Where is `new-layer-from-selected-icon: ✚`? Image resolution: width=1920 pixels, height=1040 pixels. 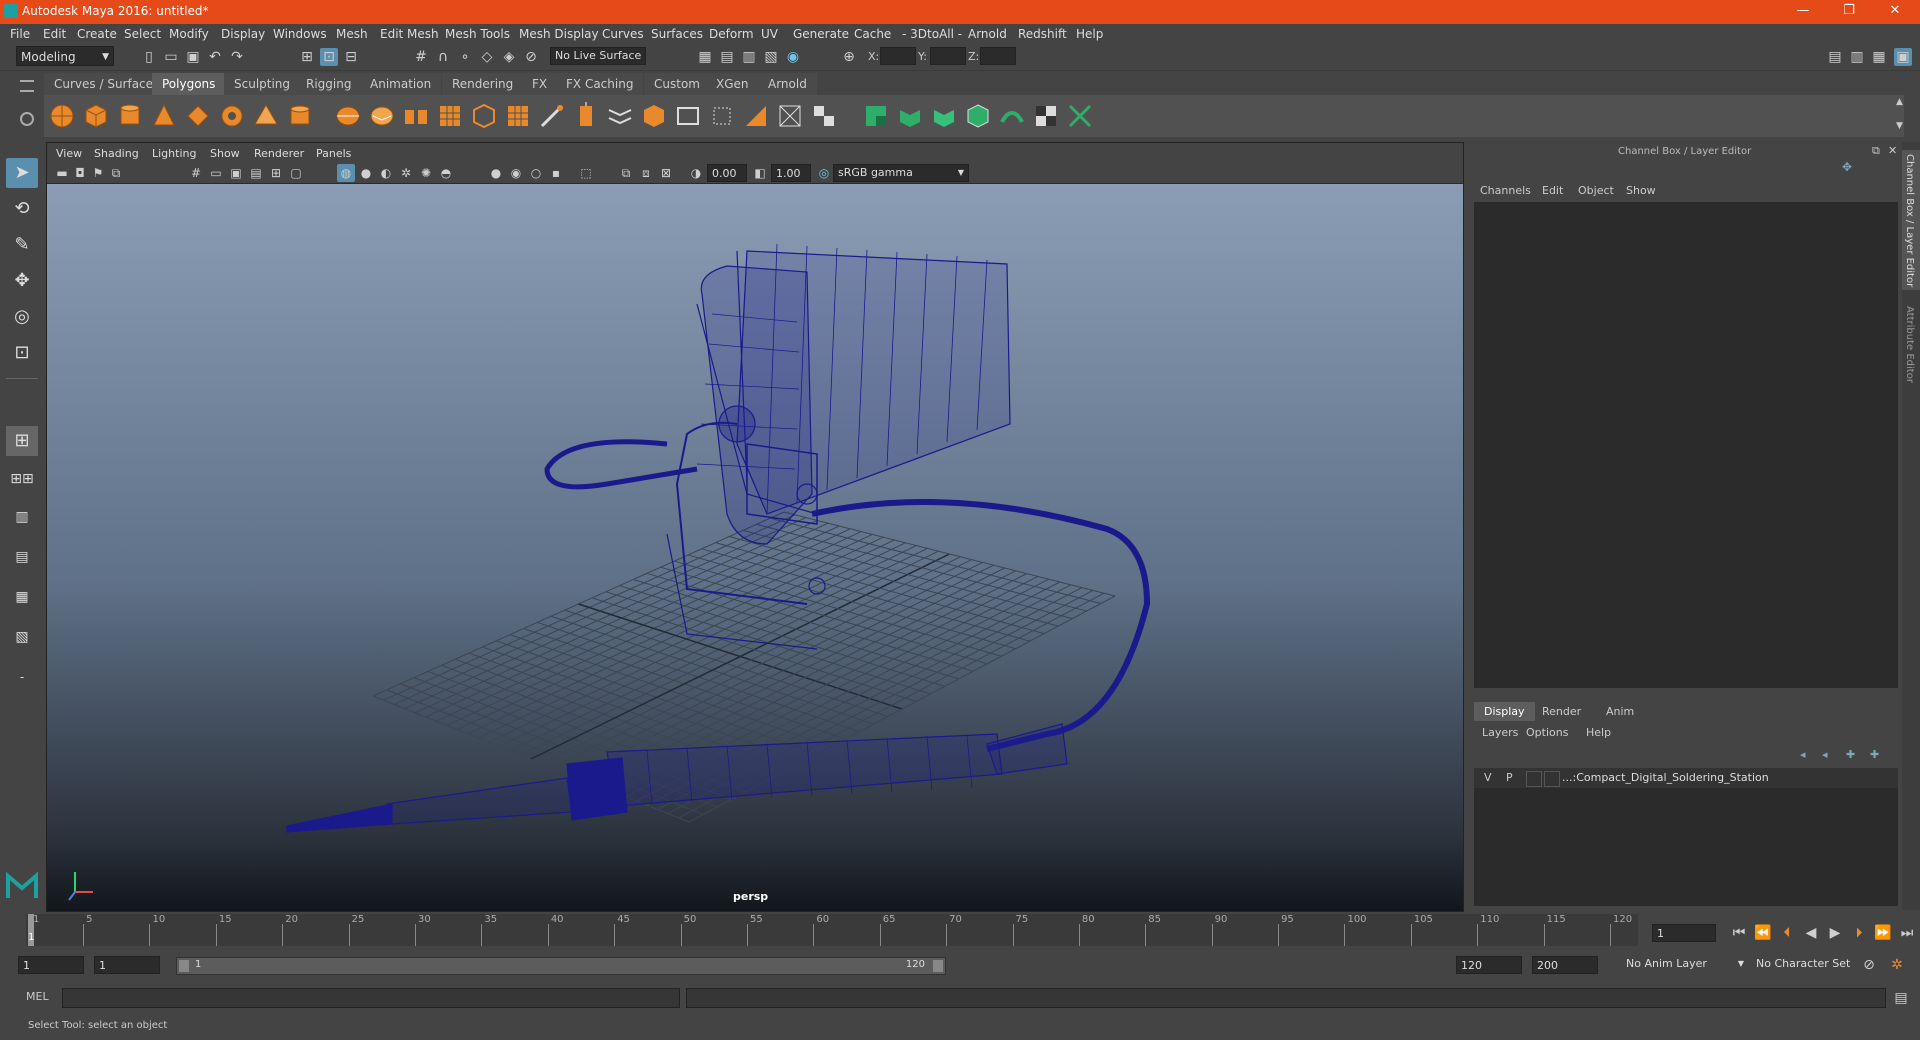
new-layer-from-selected-icon: ✚ is located at coordinates (1874, 754).